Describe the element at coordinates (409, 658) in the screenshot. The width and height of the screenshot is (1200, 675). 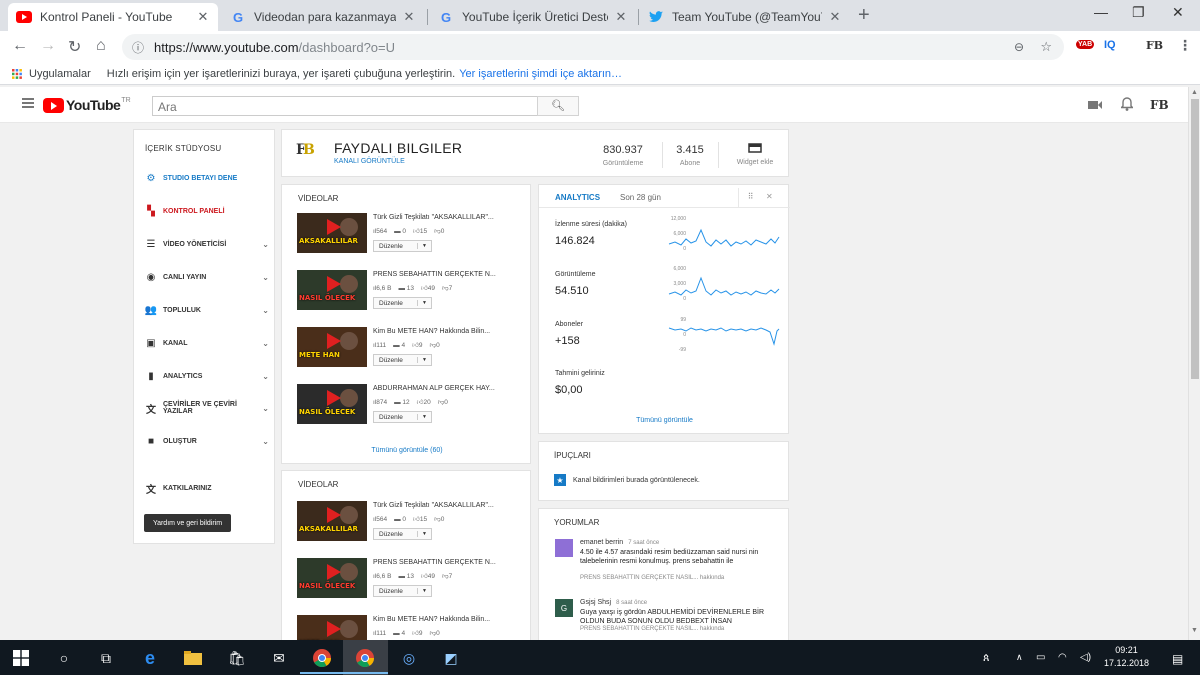
I see `app-circle-icon: ◎` at that location.